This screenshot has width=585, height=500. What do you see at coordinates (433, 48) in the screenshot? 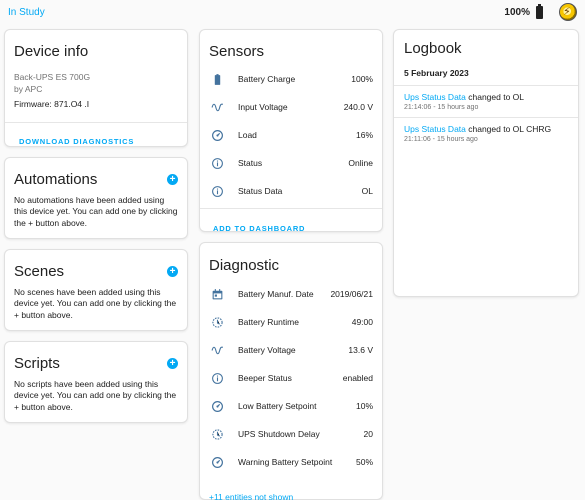
I see `card-title: Logbook` at bounding box center [433, 48].